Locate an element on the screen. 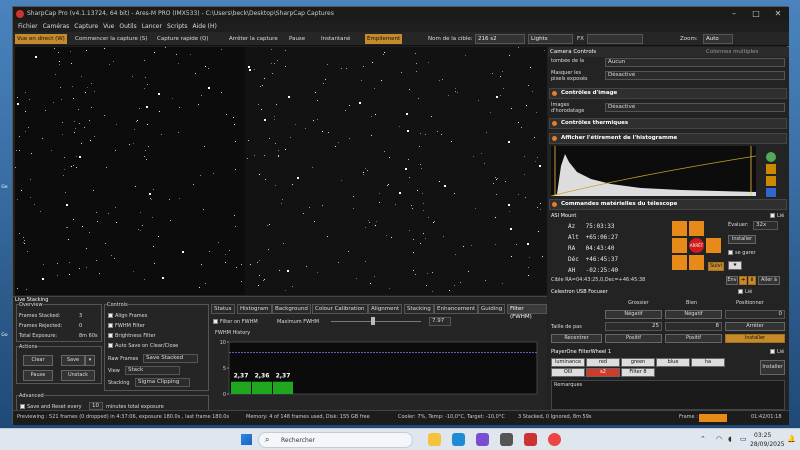  menu-lancer: Lancer is located at coordinates (152, 26).